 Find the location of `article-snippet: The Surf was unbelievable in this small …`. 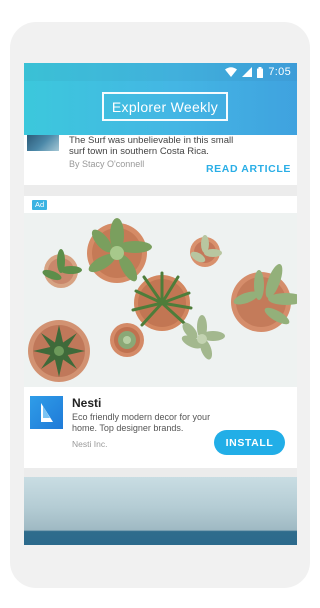

article-snippet: The Surf was unbelievable in this small … is located at coordinates (151, 146).